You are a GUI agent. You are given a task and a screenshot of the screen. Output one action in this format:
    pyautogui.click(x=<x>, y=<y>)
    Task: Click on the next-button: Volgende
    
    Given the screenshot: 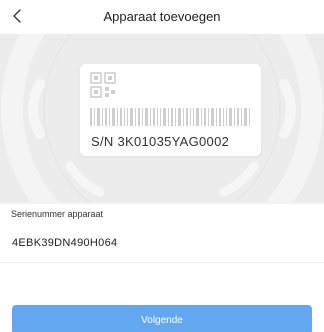 What is the action you would take?
    pyautogui.click(x=162, y=318)
    